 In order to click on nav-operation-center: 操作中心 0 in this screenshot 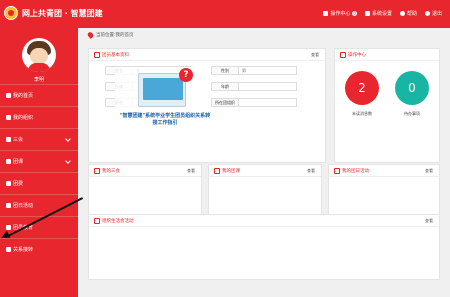, I will do `click(340, 13)`.